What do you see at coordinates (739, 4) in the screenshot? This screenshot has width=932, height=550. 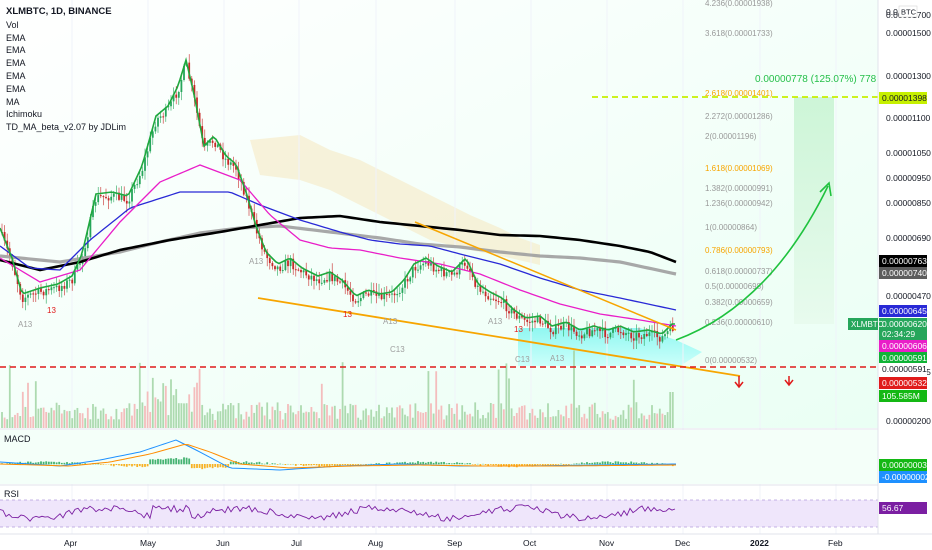 I see `fib-level-label: 4.236(0.00001938)` at bounding box center [739, 4].